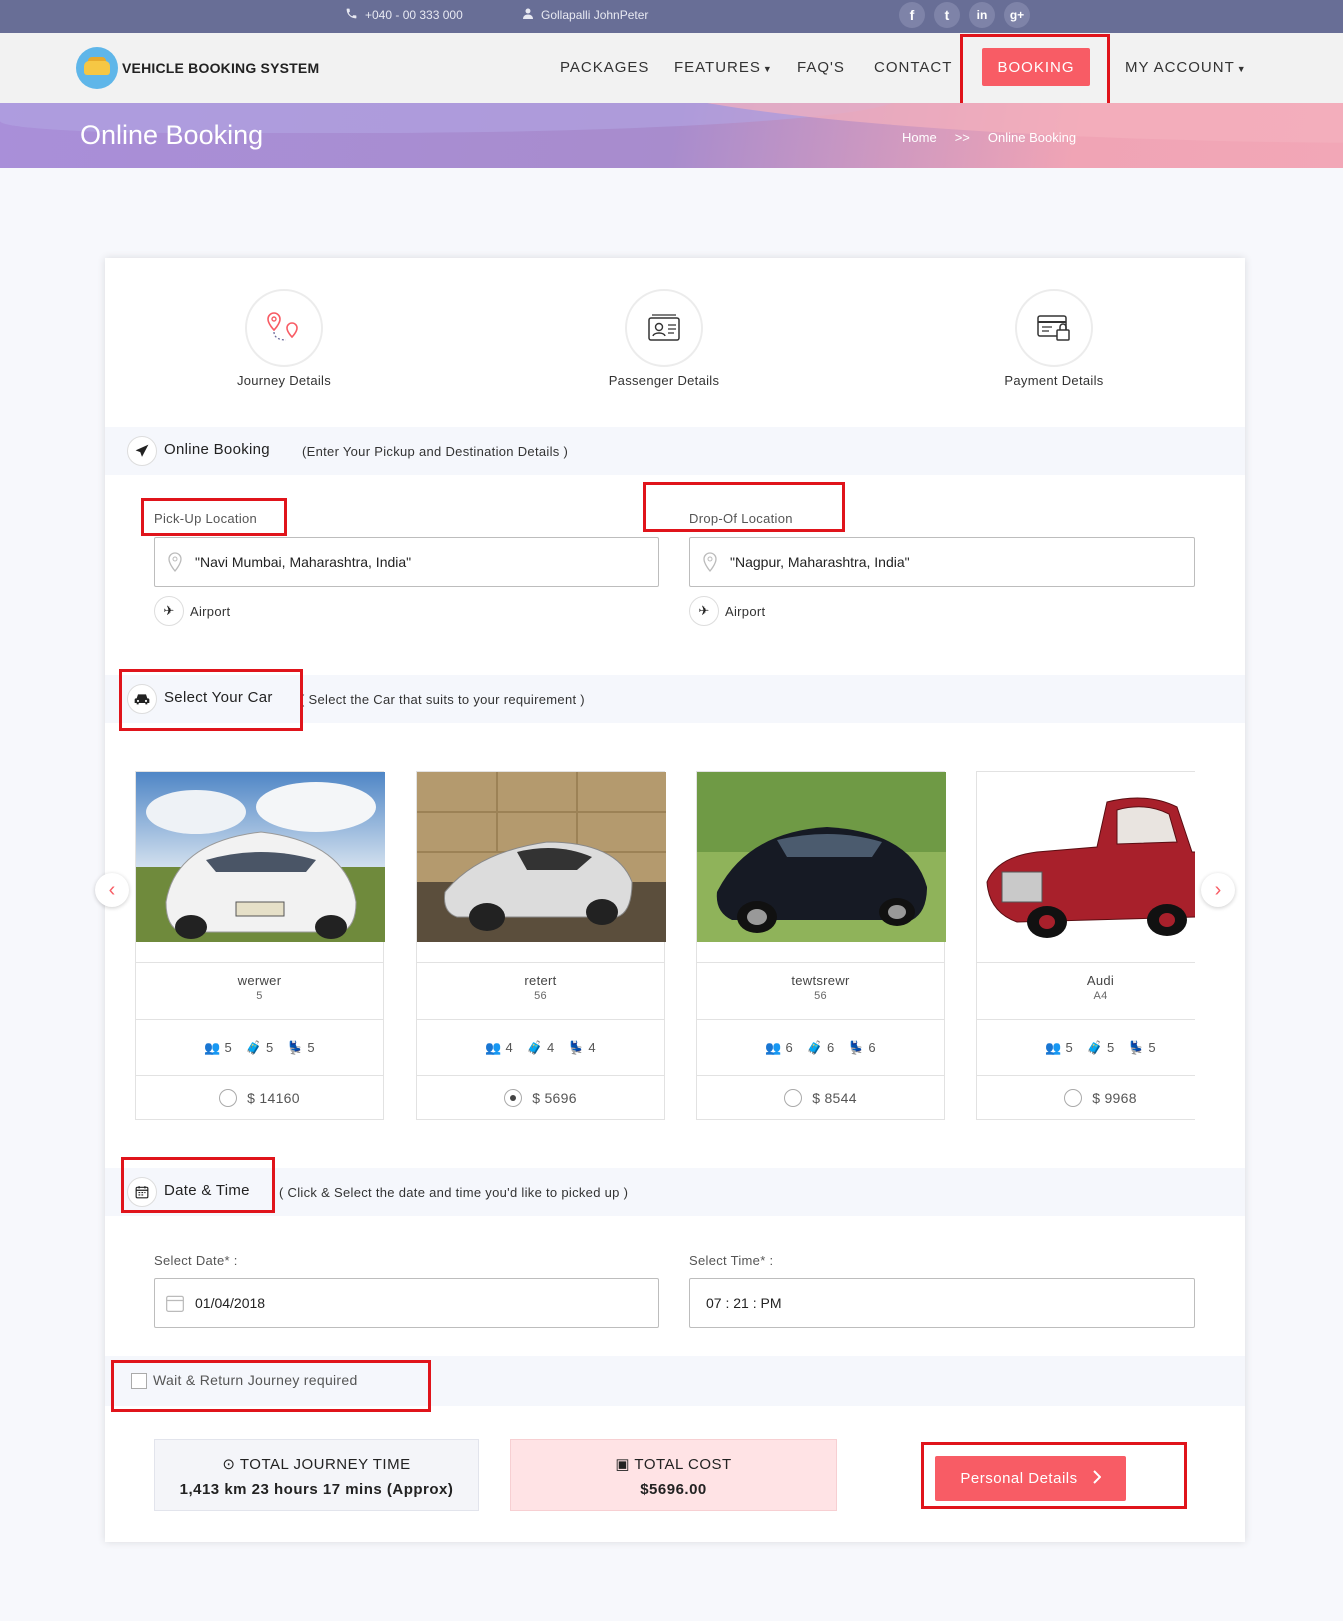 Image resolution: width=1343 pixels, height=1621 pixels. I want to click on car-radio-selected, so click(513, 1098).